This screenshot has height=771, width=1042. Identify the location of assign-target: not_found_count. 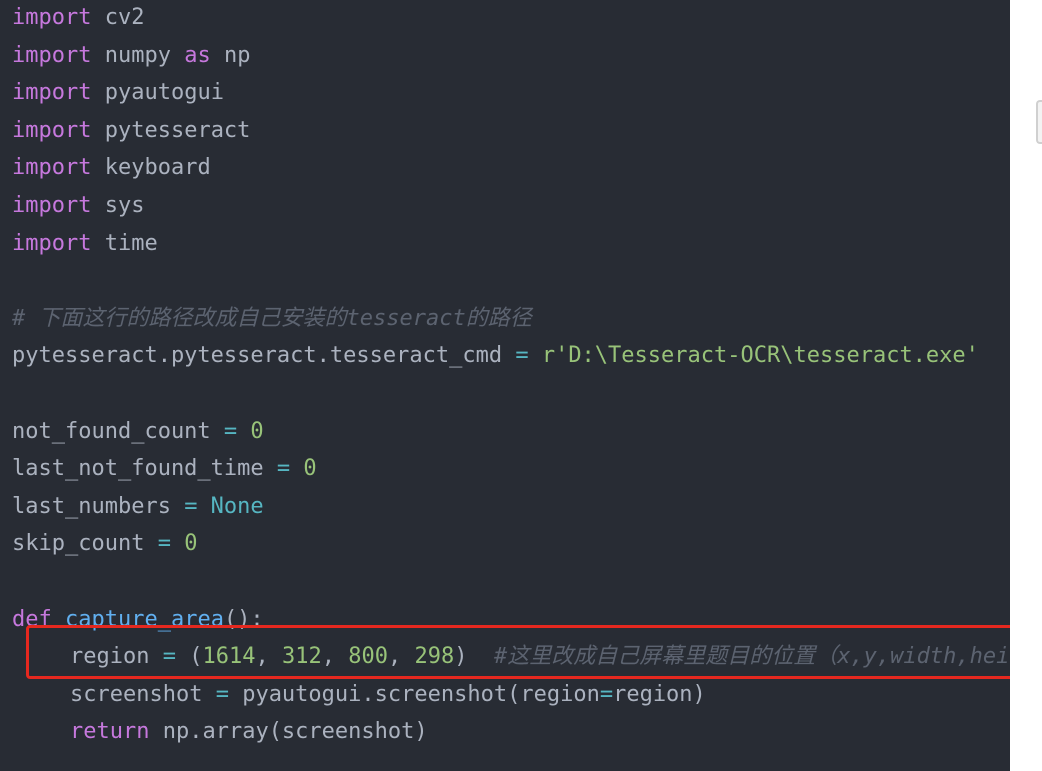
(118, 431).